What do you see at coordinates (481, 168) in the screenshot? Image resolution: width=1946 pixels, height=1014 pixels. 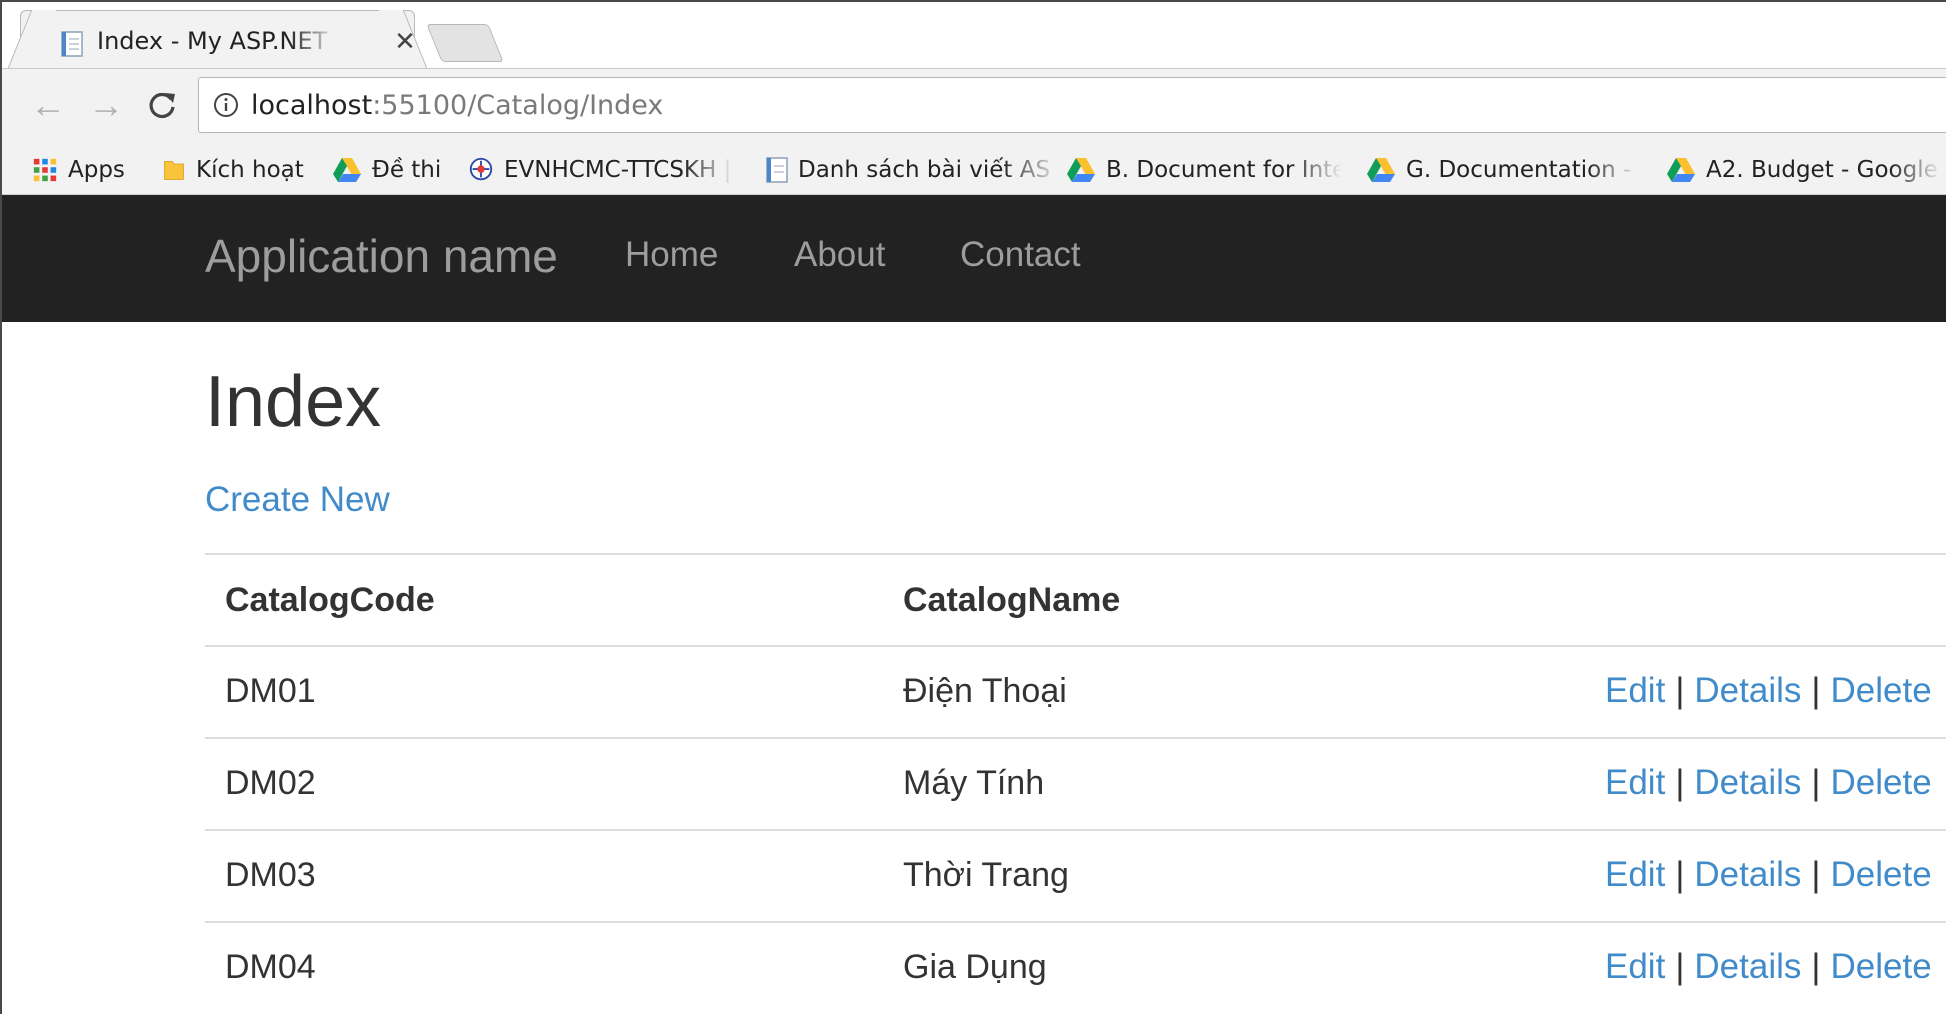 I see `evn-logo-icon` at bounding box center [481, 168].